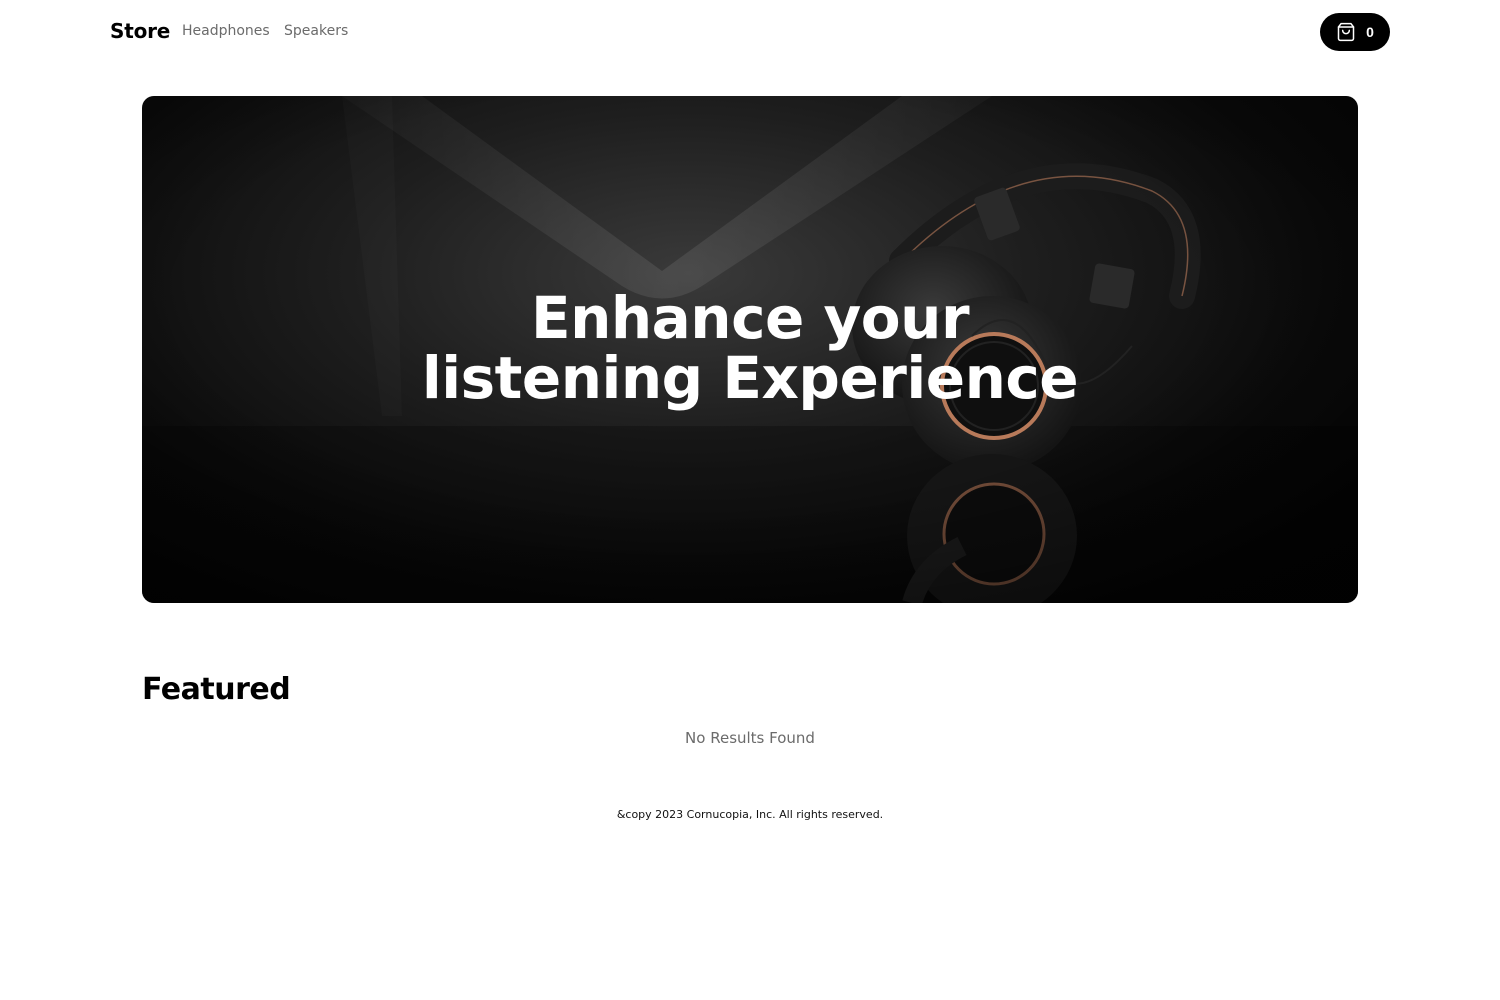  What do you see at coordinates (750, 738) in the screenshot?
I see `no-results-message: No Results Found` at bounding box center [750, 738].